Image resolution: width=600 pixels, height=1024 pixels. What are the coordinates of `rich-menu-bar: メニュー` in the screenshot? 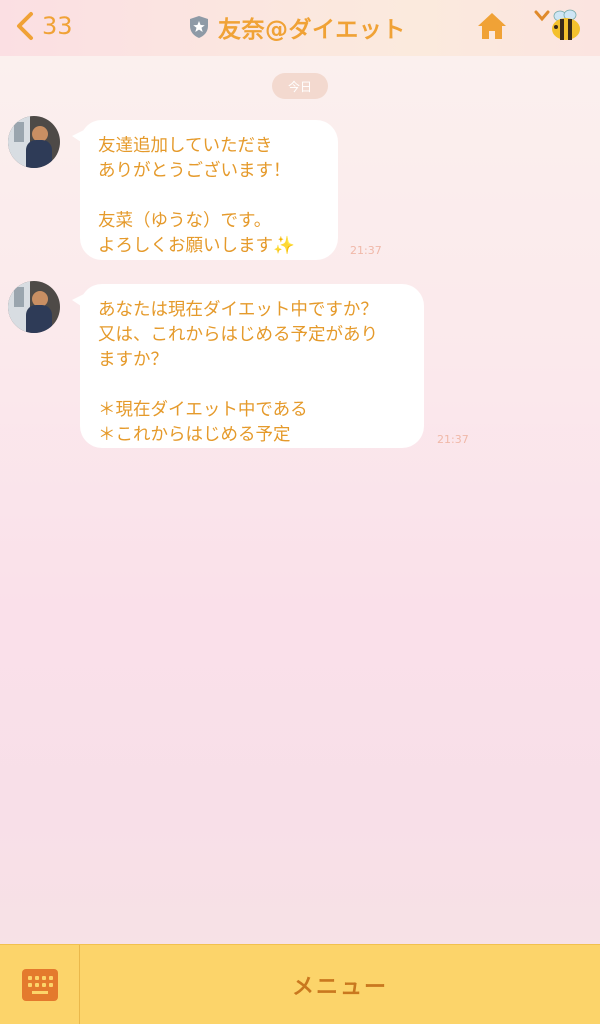 It's located at (300, 984).